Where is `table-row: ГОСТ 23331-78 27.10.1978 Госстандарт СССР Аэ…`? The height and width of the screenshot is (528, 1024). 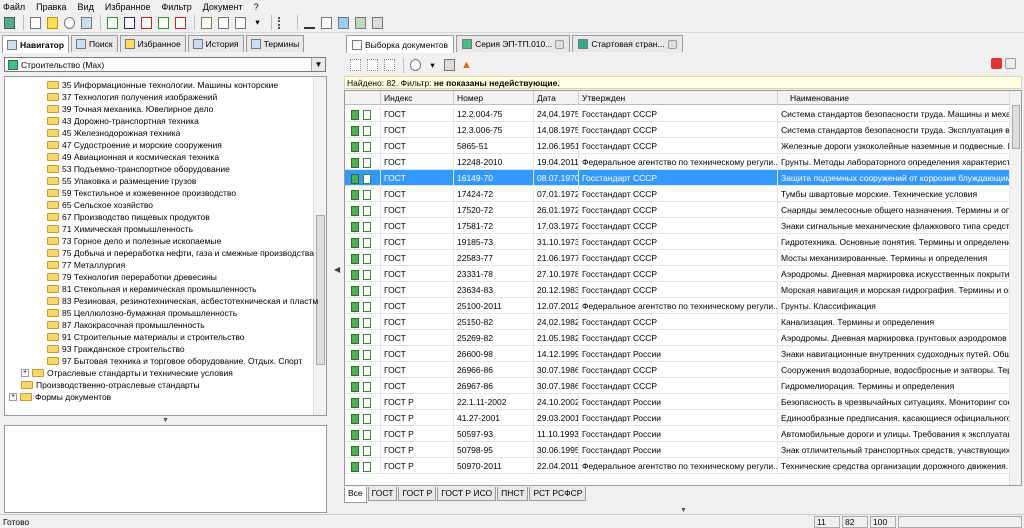
table-row: ГОСТ 23331-78 27.10.1978 Госстандарт СССР Аэ… is located at coordinates (677, 274).